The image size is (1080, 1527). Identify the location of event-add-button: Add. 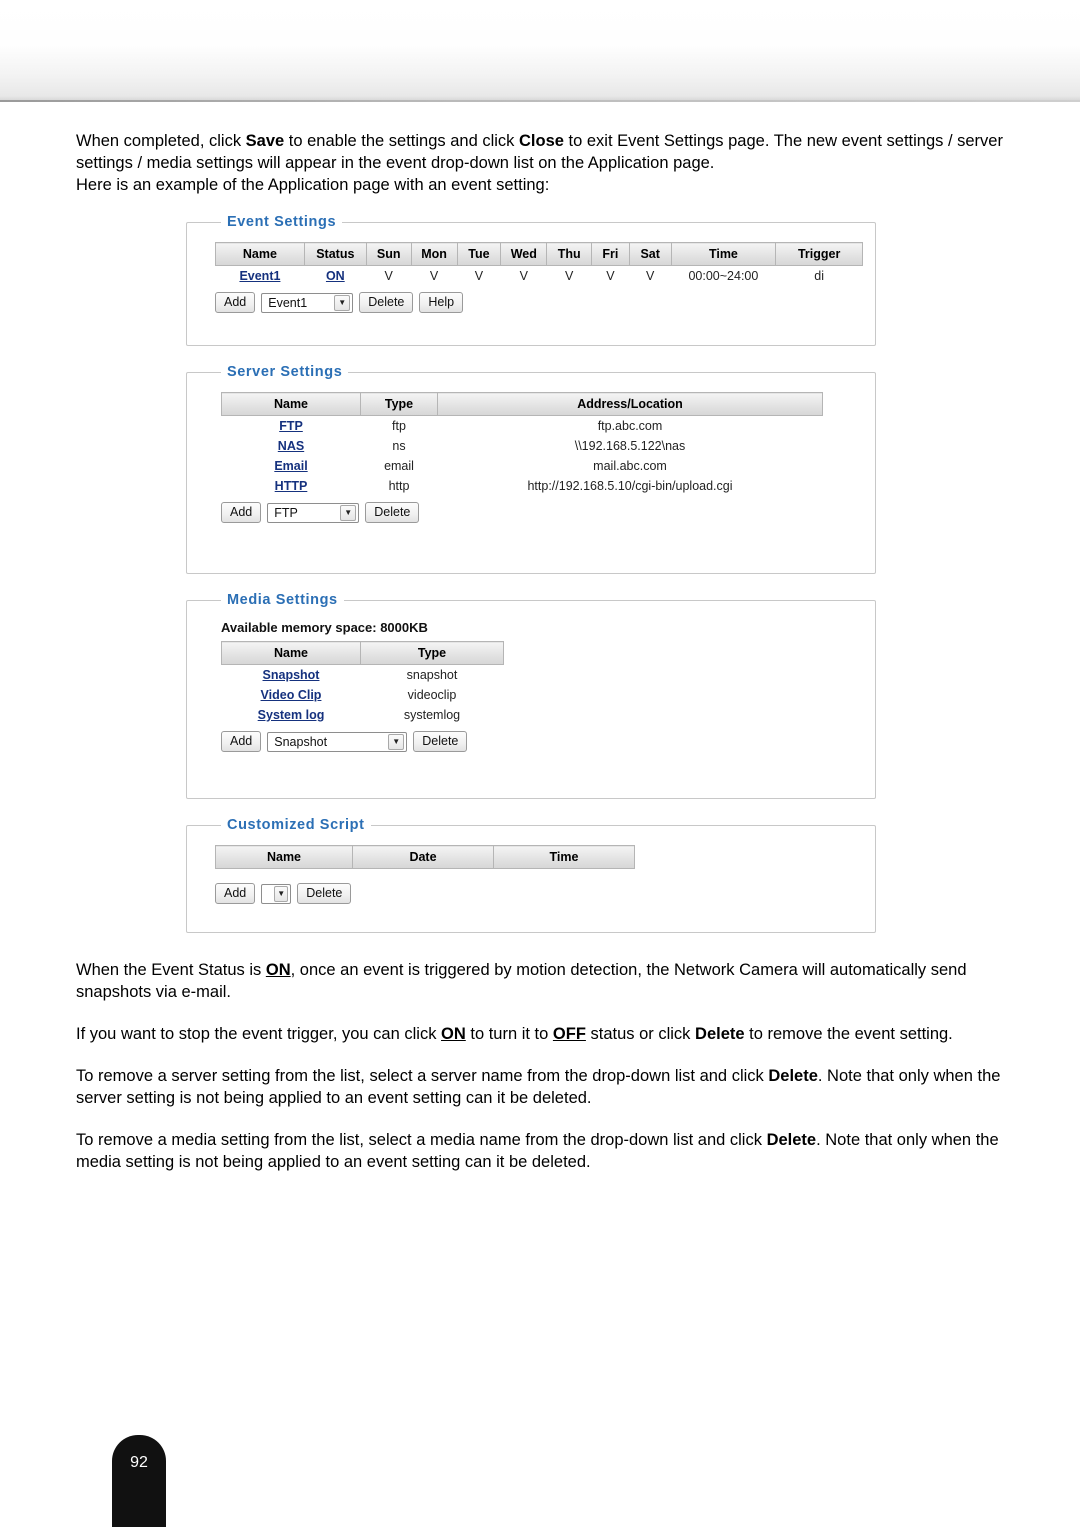
(235, 302).